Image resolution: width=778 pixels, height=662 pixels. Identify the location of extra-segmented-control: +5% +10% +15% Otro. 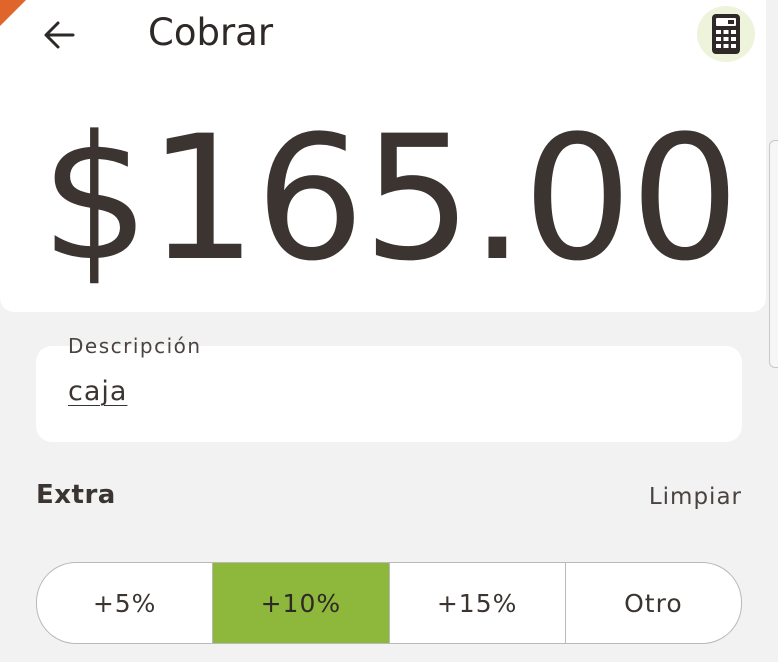
(389, 603).